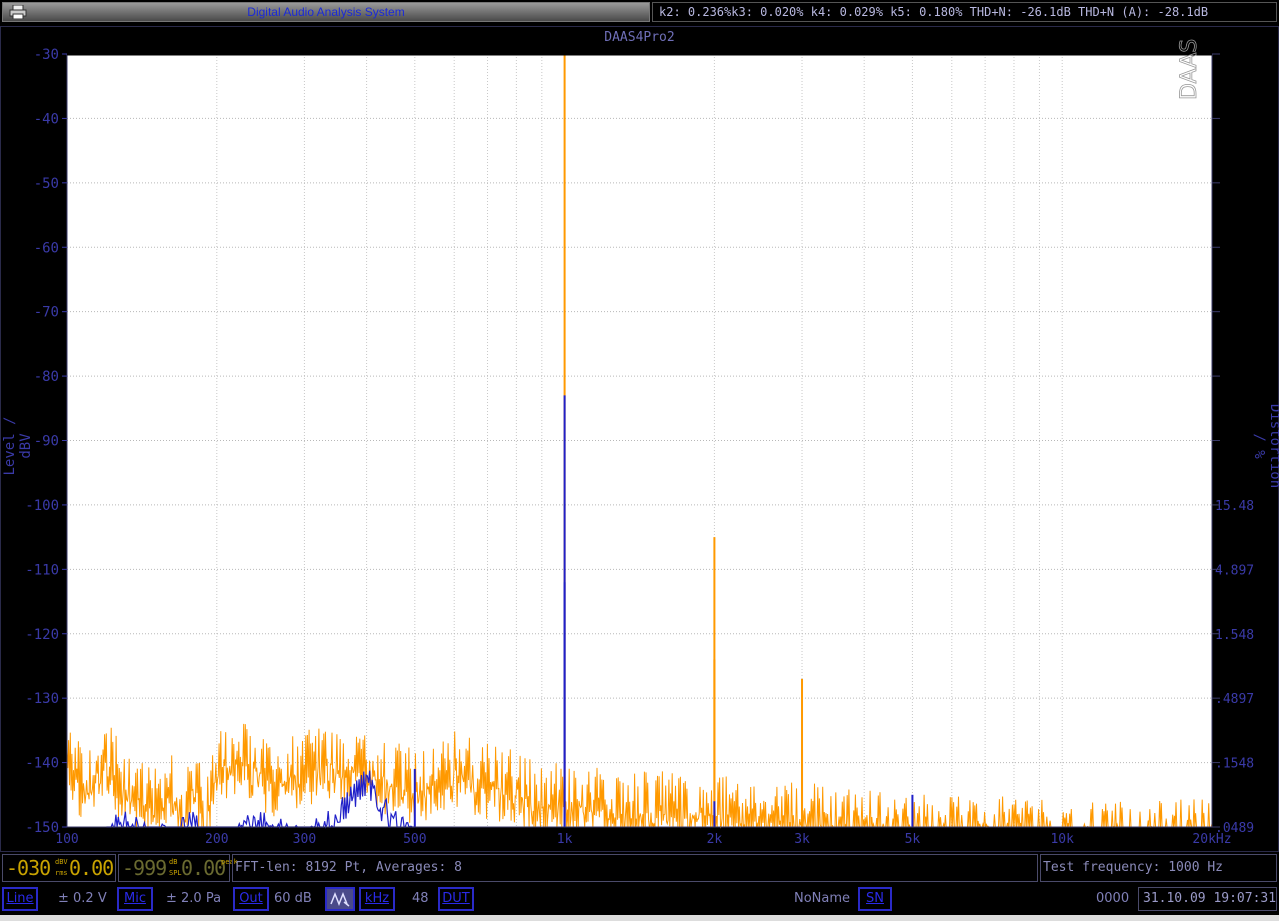  Describe the element at coordinates (178, 868) in the screenshot. I see `spl-display: -999 dB SPL 0.00 peak` at that location.